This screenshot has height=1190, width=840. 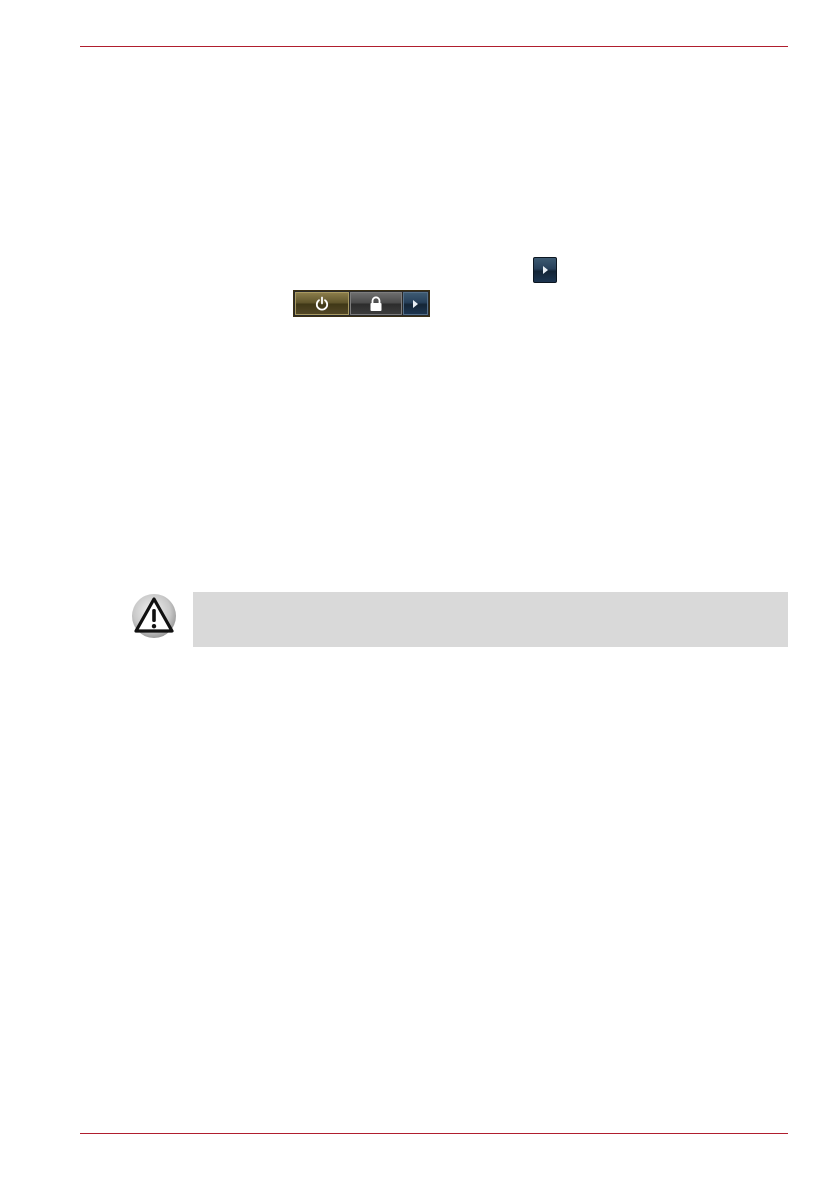 What do you see at coordinates (434, 46) in the screenshot?
I see `header-rule` at bounding box center [434, 46].